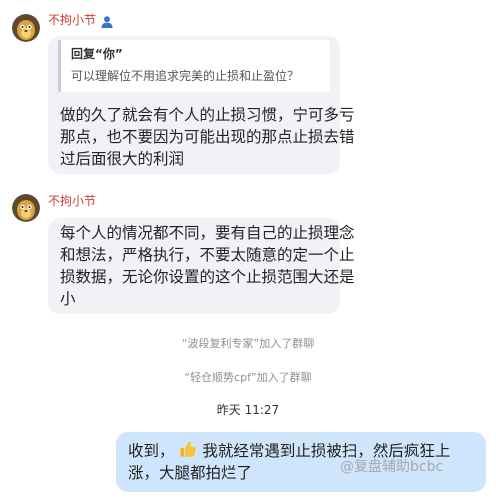  Describe the element at coordinates (97, 54) in the screenshot. I see `reply-quote-title: 回复“你”` at that location.